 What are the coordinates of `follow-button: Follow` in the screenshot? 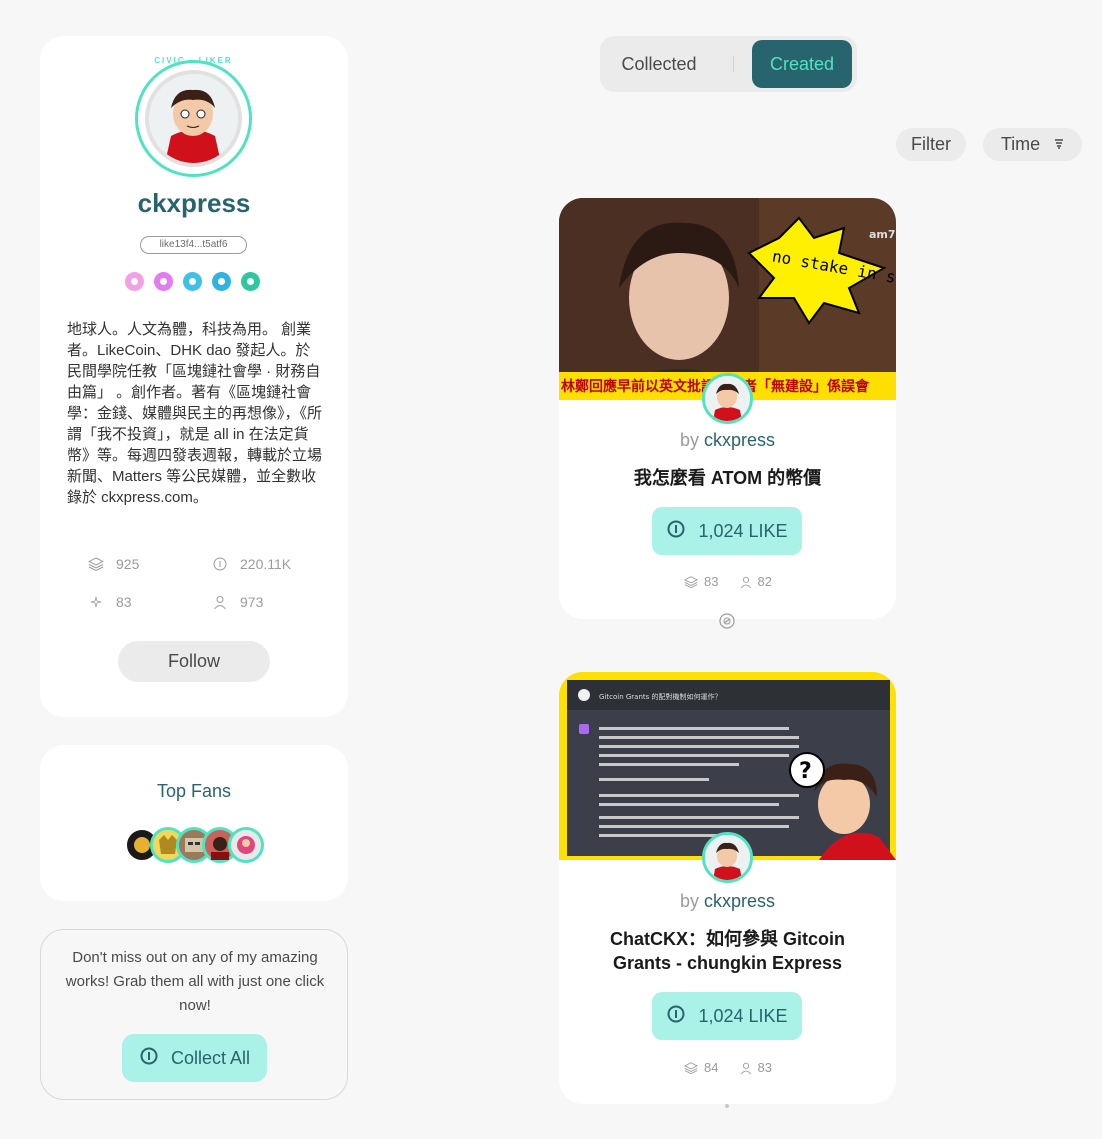 It's located at (194, 661).